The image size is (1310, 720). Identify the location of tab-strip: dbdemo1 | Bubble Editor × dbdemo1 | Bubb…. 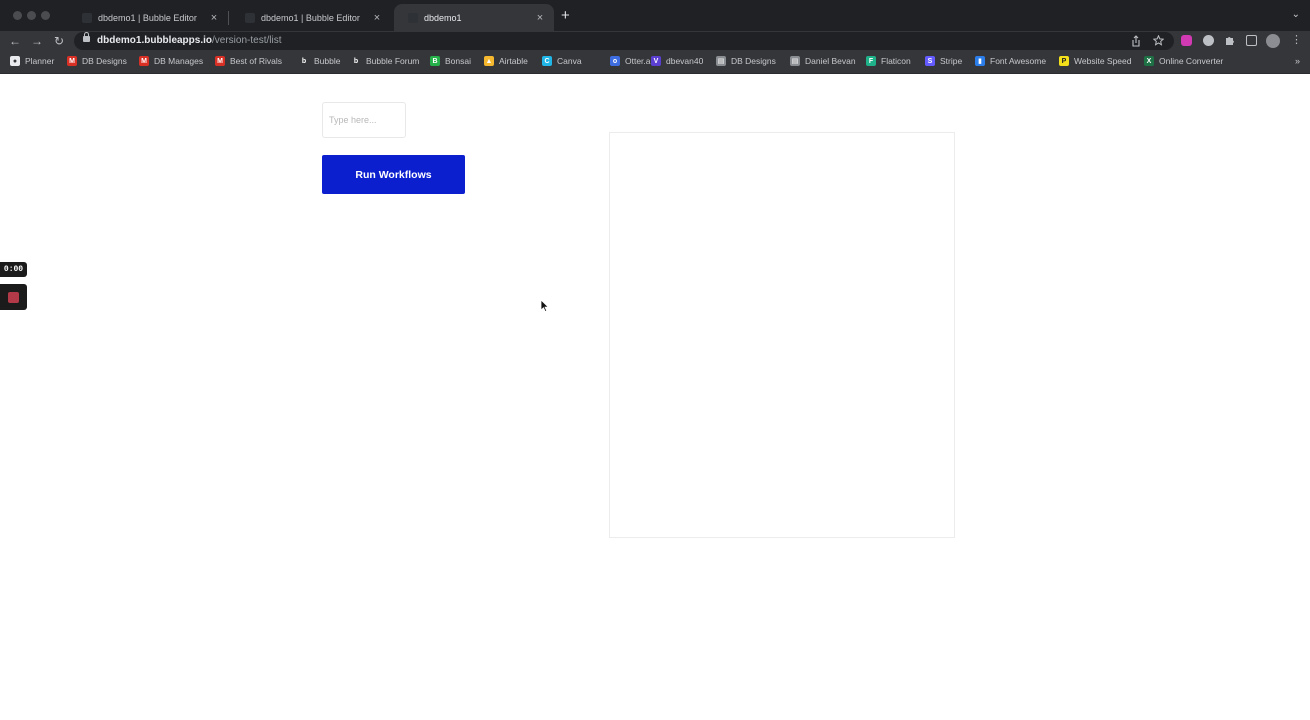
(655, 15).